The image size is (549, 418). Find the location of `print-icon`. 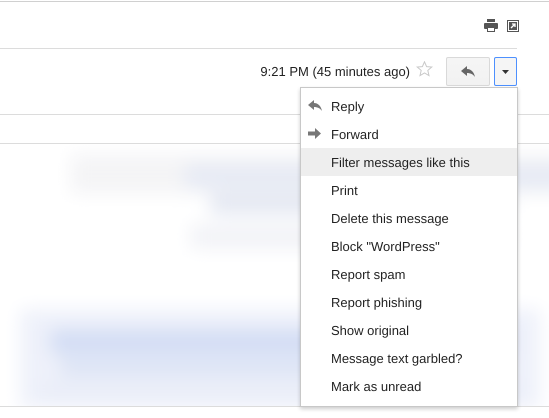

print-icon is located at coordinates (491, 25).